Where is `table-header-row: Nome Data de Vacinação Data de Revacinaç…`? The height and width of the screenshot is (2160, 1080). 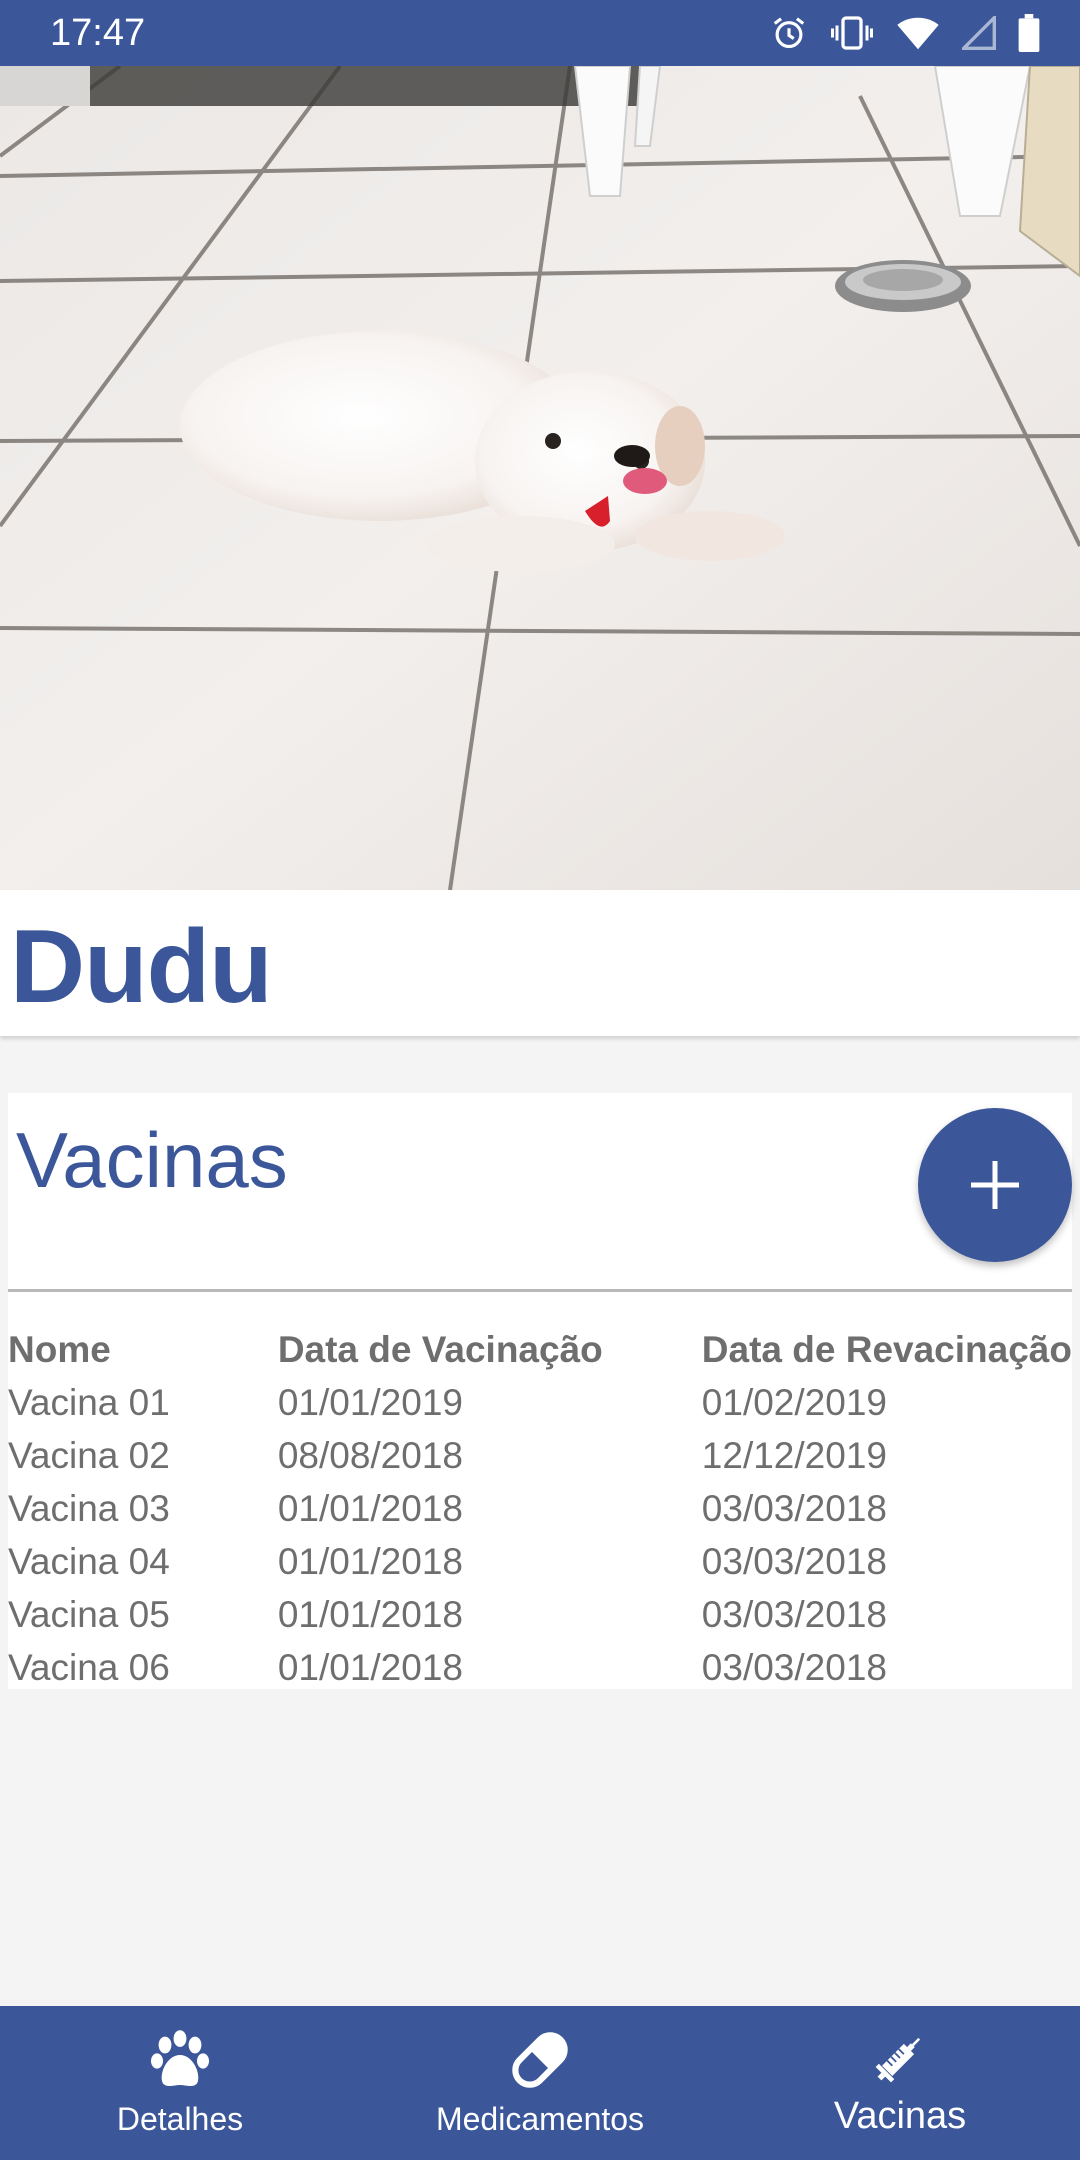 table-header-row: Nome Data de Vacinação Data de Revacinaç… is located at coordinates (540, 1349).